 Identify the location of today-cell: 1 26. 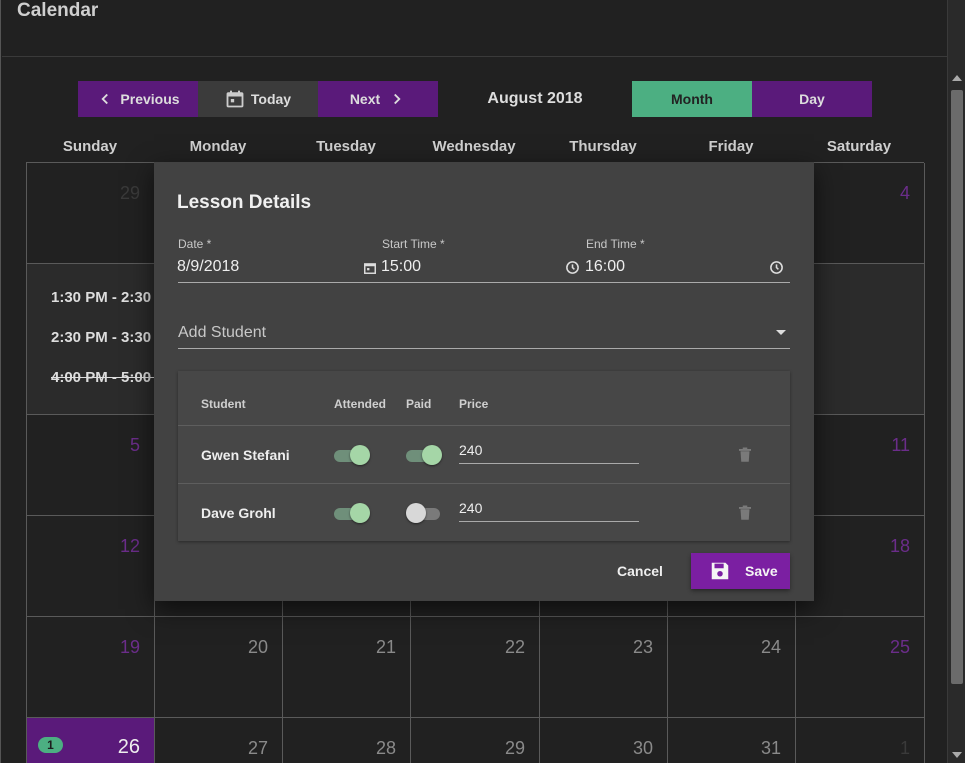
(91, 740).